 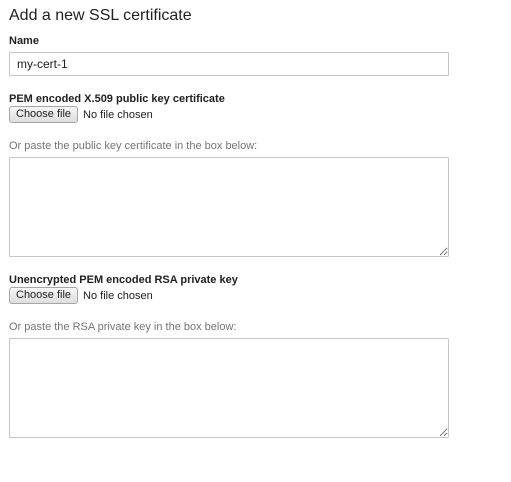 What do you see at coordinates (81, 114) in the screenshot?
I see `certificate-file-row: Choose file No file chosen` at bounding box center [81, 114].